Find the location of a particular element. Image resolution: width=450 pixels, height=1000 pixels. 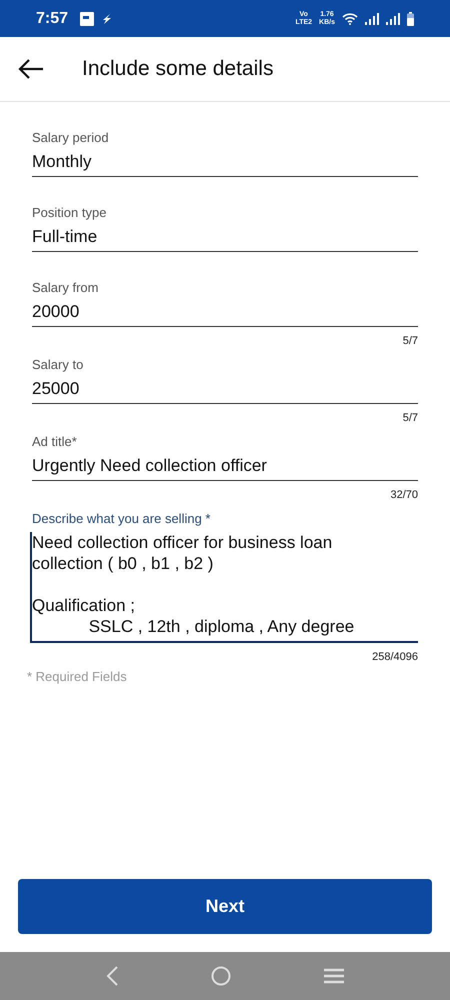

required-note: * Required Fields is located at coordinates (77, 676).